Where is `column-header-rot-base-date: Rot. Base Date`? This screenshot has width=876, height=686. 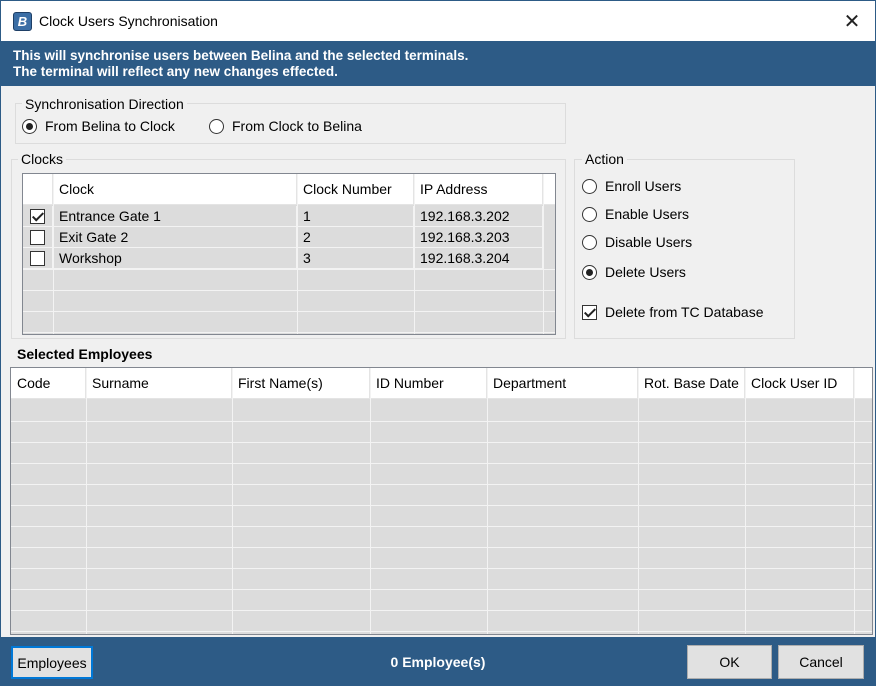
column-header-rot-base-date: Rot. Base Date is located at coordinates (691, 383).